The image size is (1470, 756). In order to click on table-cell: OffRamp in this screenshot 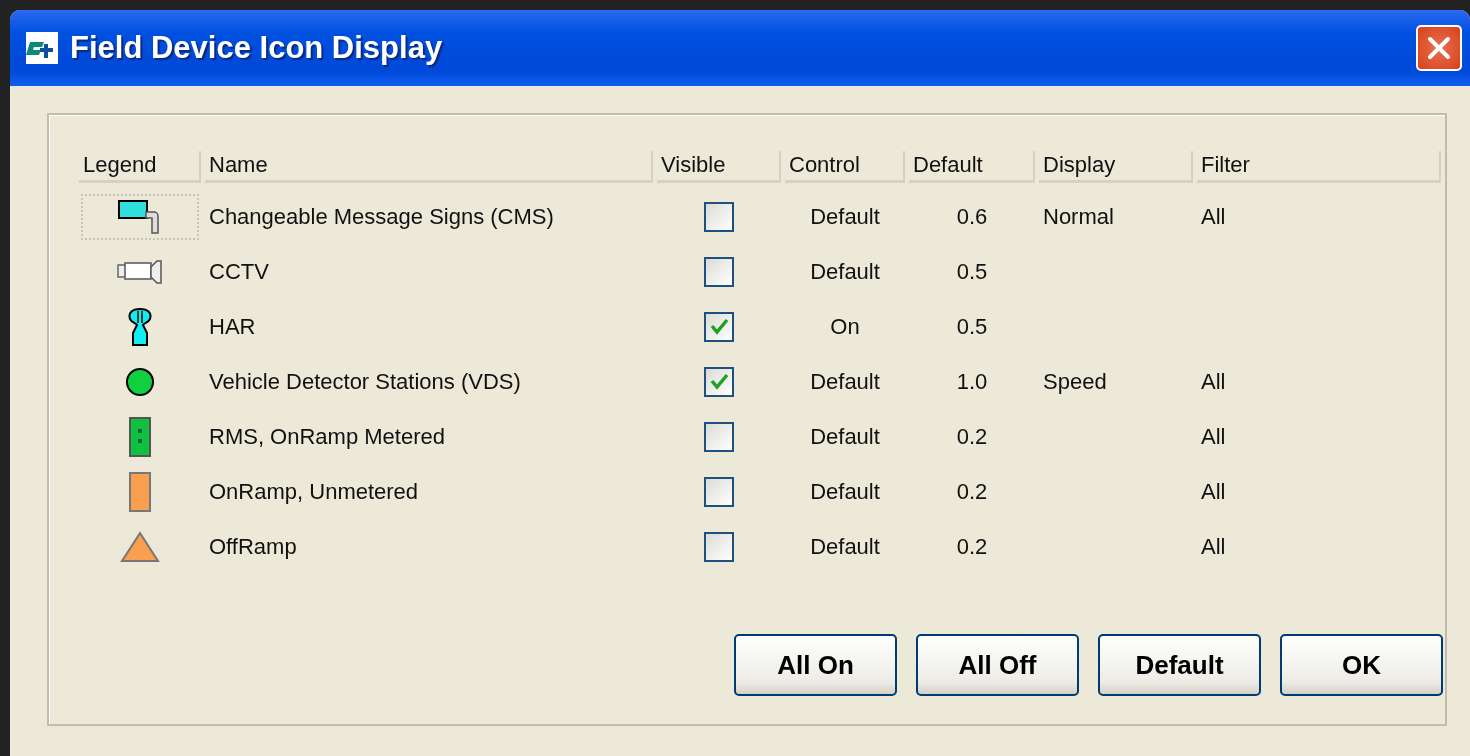, I will do `click(253, 546)`.